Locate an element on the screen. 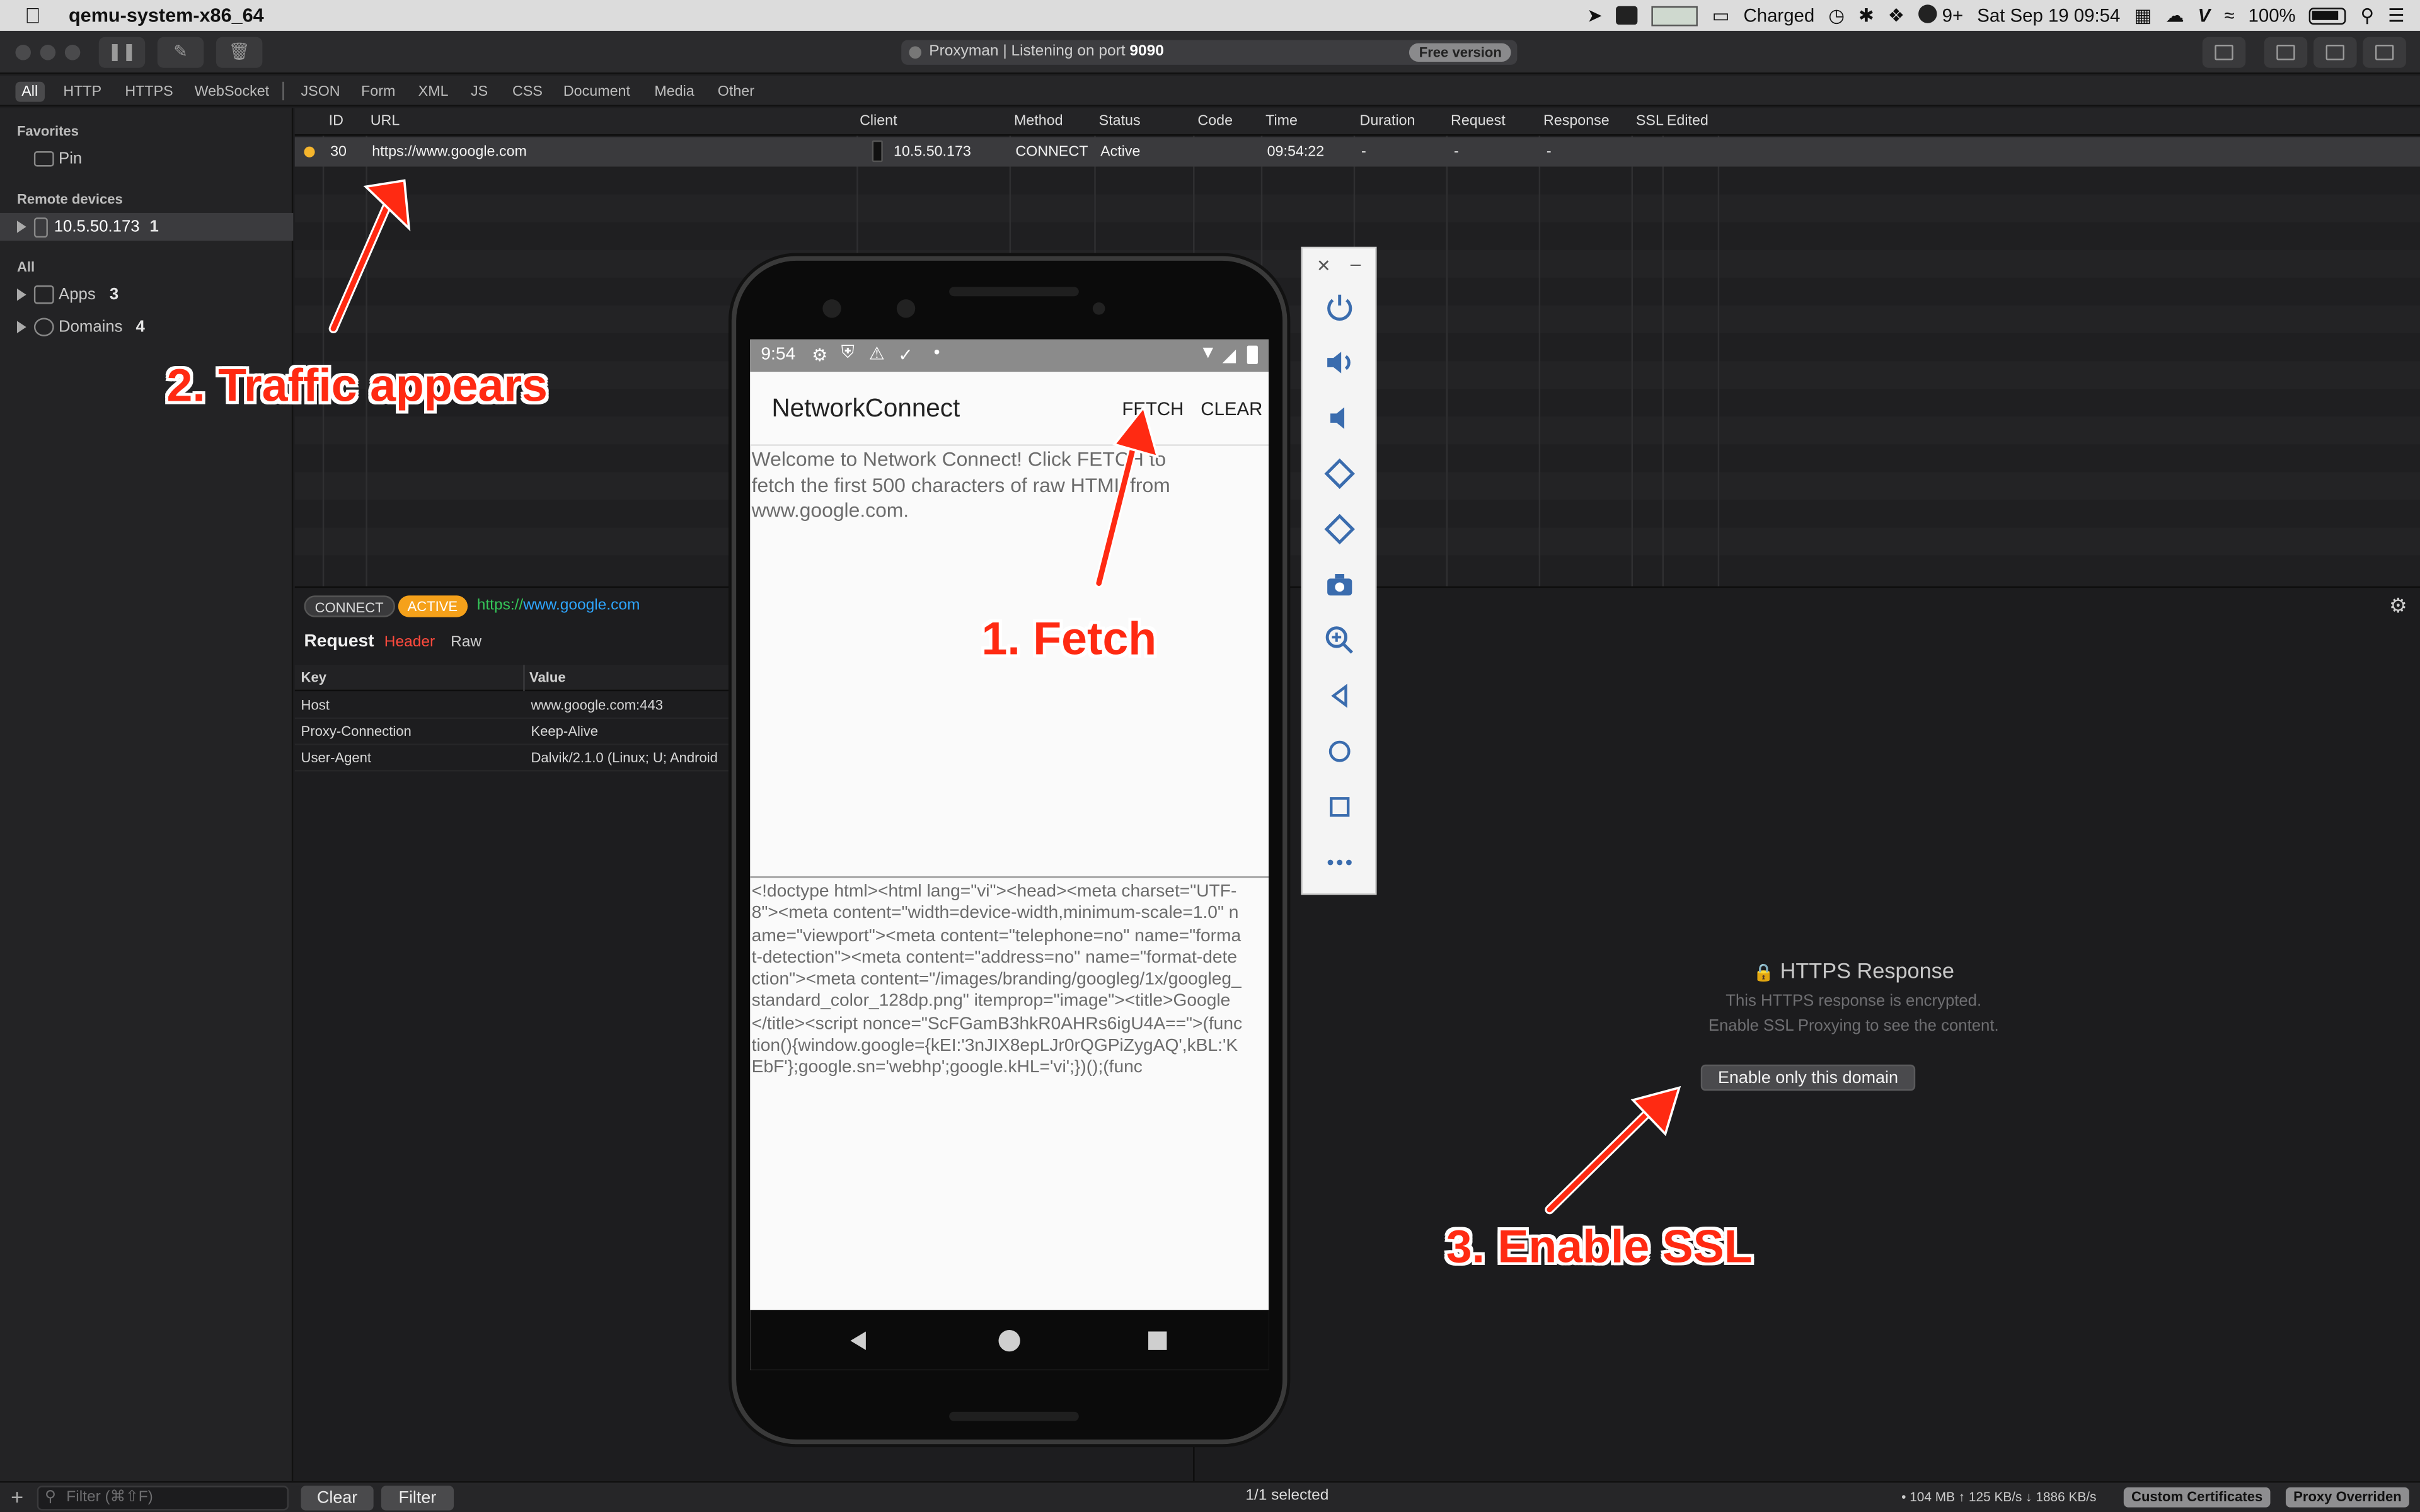  annotation-fetch: 1. Fetch is located at coordinates (1069, 639).